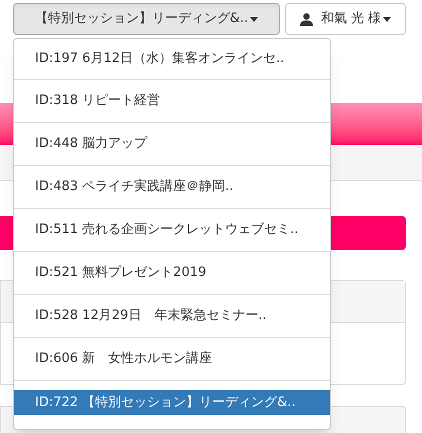 The width and height of the screenshot is (422, 433). What do you see at coordinates (345, 19) in the screenshot?
I see `user-button: 和氣 光 様` at bounding box center [345, 19].